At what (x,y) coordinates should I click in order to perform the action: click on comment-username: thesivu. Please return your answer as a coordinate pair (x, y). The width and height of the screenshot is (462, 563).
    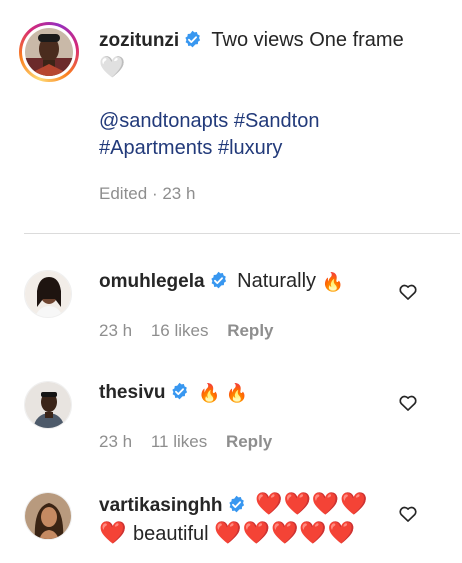
    Looking at the image, I should click on (132, 392).